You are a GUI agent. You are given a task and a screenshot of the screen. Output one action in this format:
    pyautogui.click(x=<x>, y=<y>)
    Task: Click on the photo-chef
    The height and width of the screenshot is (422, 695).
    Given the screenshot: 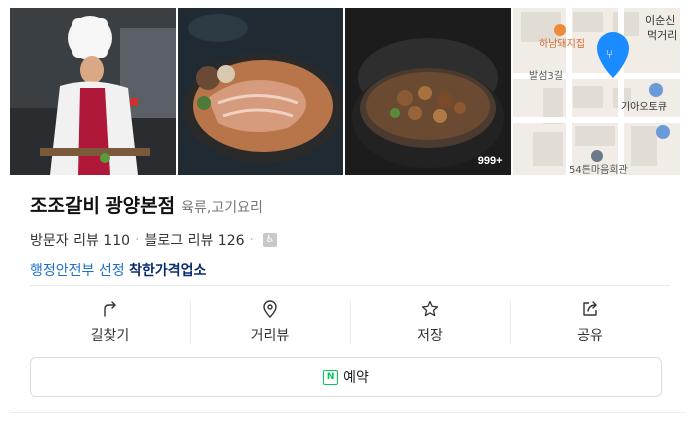 What is the action you would take?
    pyautogui.click(x=93, y=91)
    